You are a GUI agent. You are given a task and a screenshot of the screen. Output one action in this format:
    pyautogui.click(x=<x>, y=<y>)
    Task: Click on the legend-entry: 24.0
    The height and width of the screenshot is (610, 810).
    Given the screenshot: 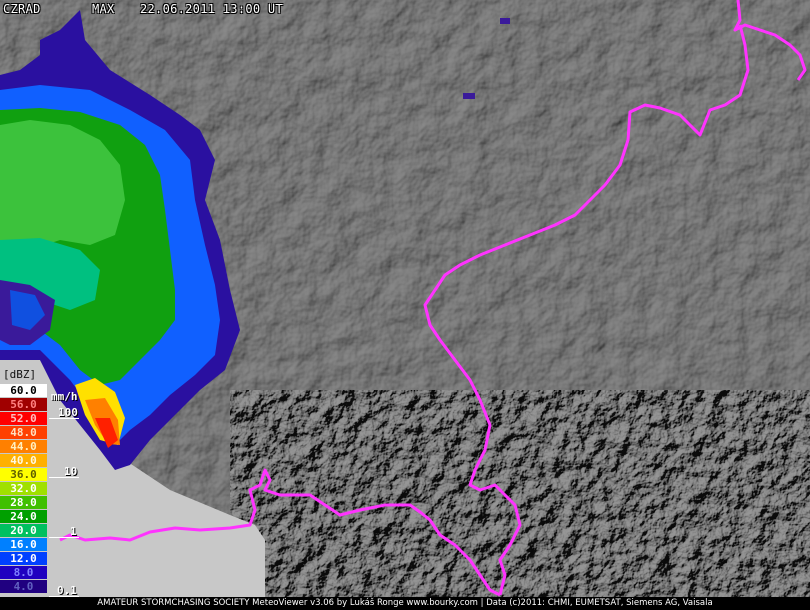 What is the action you would take?
    pyautogui.click(x=23, y=516)
    